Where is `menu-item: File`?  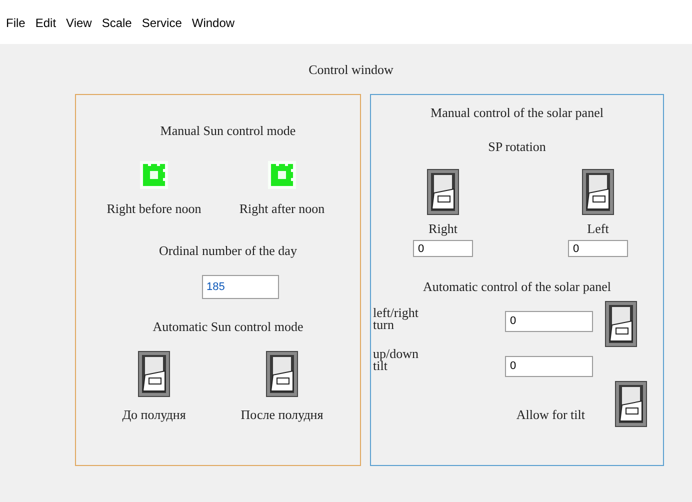 menu-item: File is located at coordinates (16, 23).